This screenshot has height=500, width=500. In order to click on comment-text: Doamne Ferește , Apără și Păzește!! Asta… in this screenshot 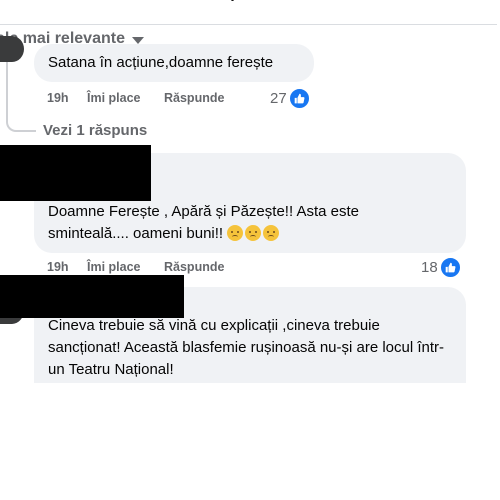, I will do `click(228, 223)`.